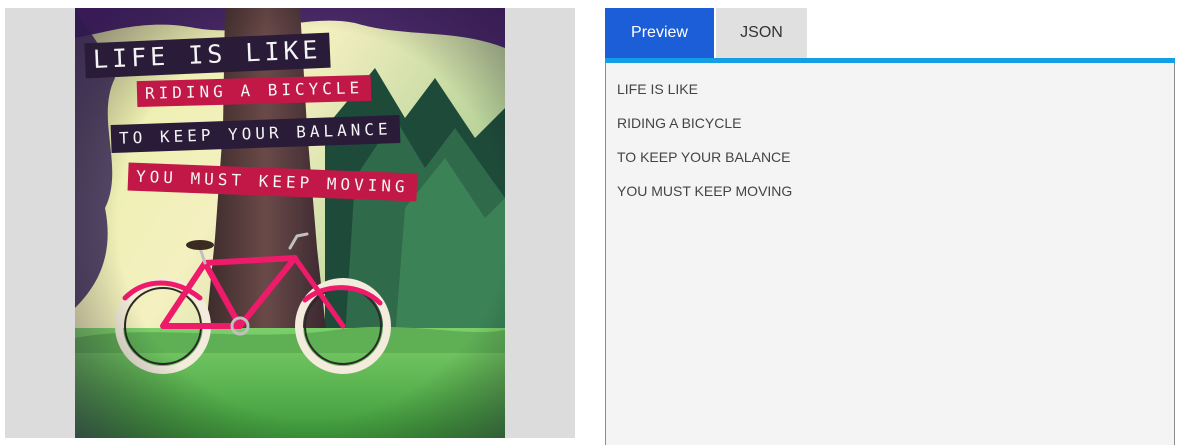 This screenshot has height=445, width=1186. What do you see at coordinates (679, 123) in the screenshot?
I see `preview-line: RIDING A BICYCLE` at bounding box center [679, 123].